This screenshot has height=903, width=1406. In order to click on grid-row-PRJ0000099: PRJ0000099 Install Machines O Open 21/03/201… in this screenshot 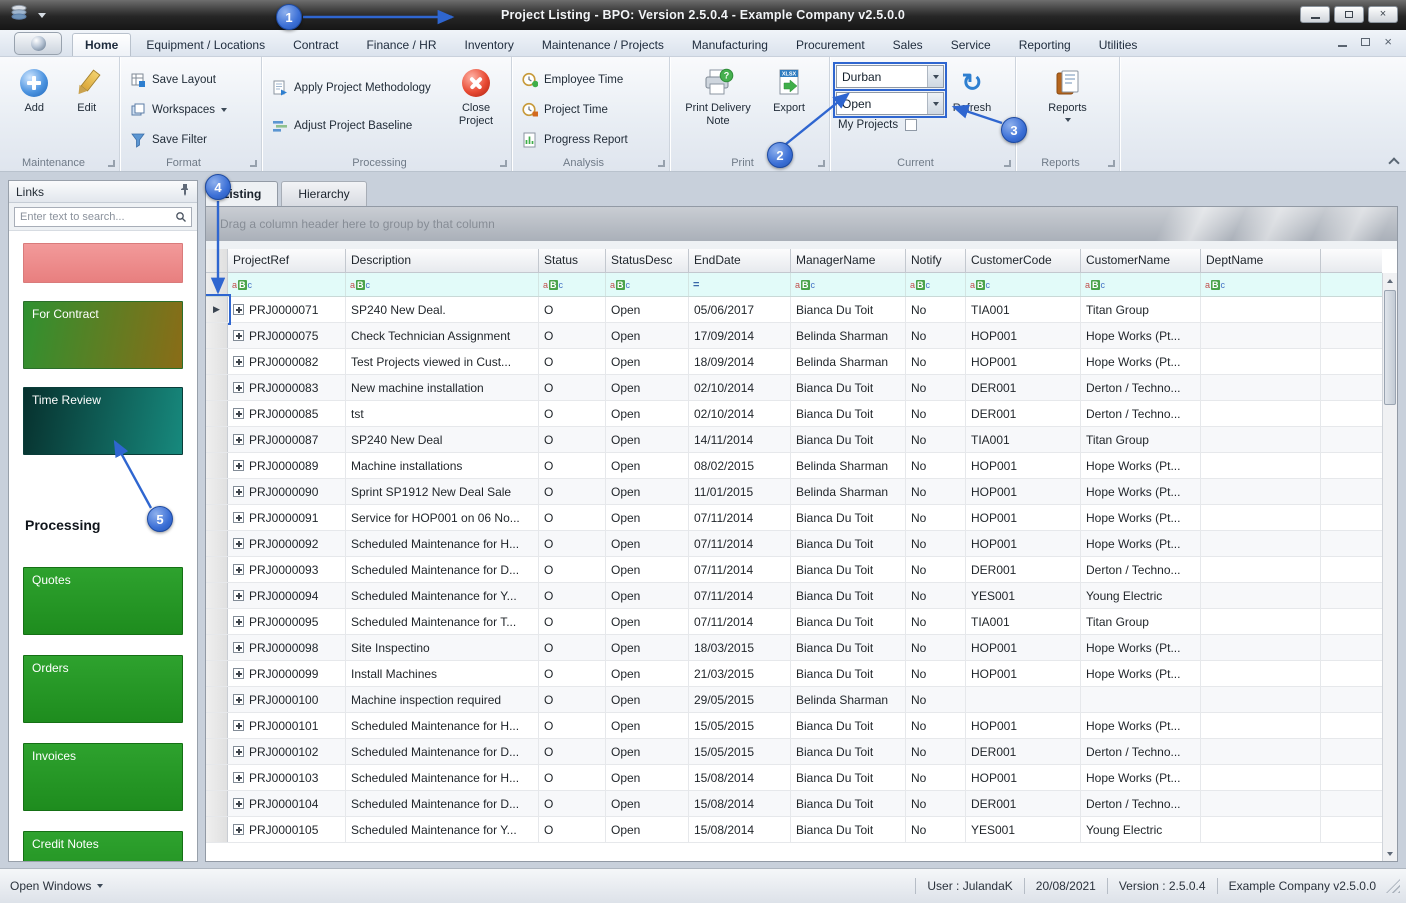, I will do `click(794, 674)`.